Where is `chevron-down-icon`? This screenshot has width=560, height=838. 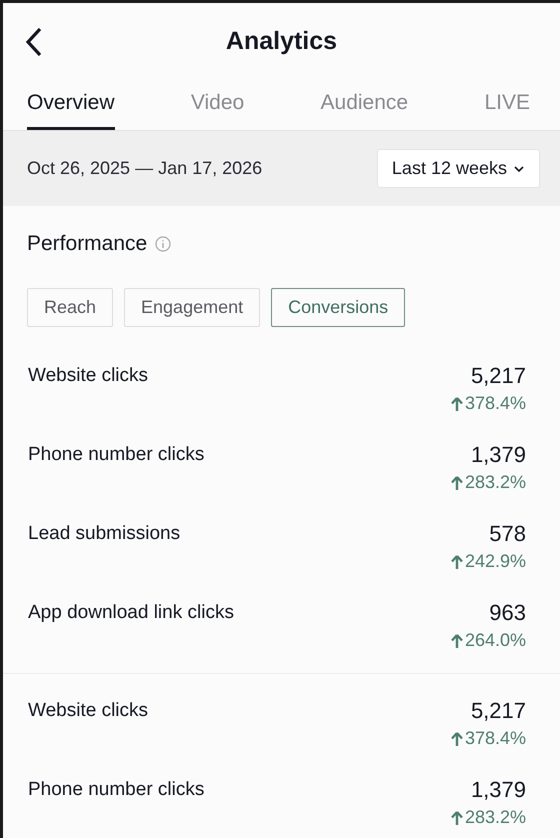 chevron-down-icon is located at coordinates (519, 168).